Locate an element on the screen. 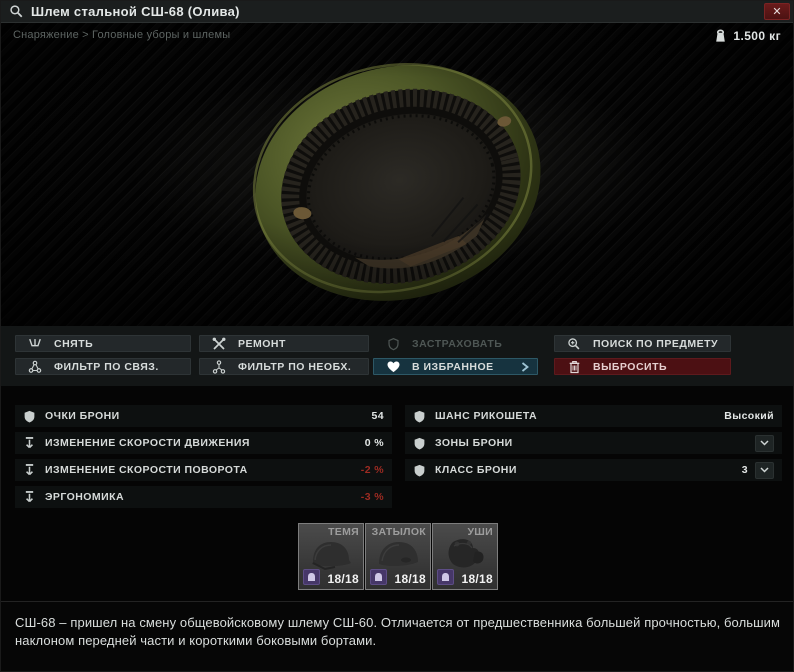 Image resolution: width=794 pixels, height=672 pixels. repair-button: РЕМОНТ is located at coordinates (284, 343).